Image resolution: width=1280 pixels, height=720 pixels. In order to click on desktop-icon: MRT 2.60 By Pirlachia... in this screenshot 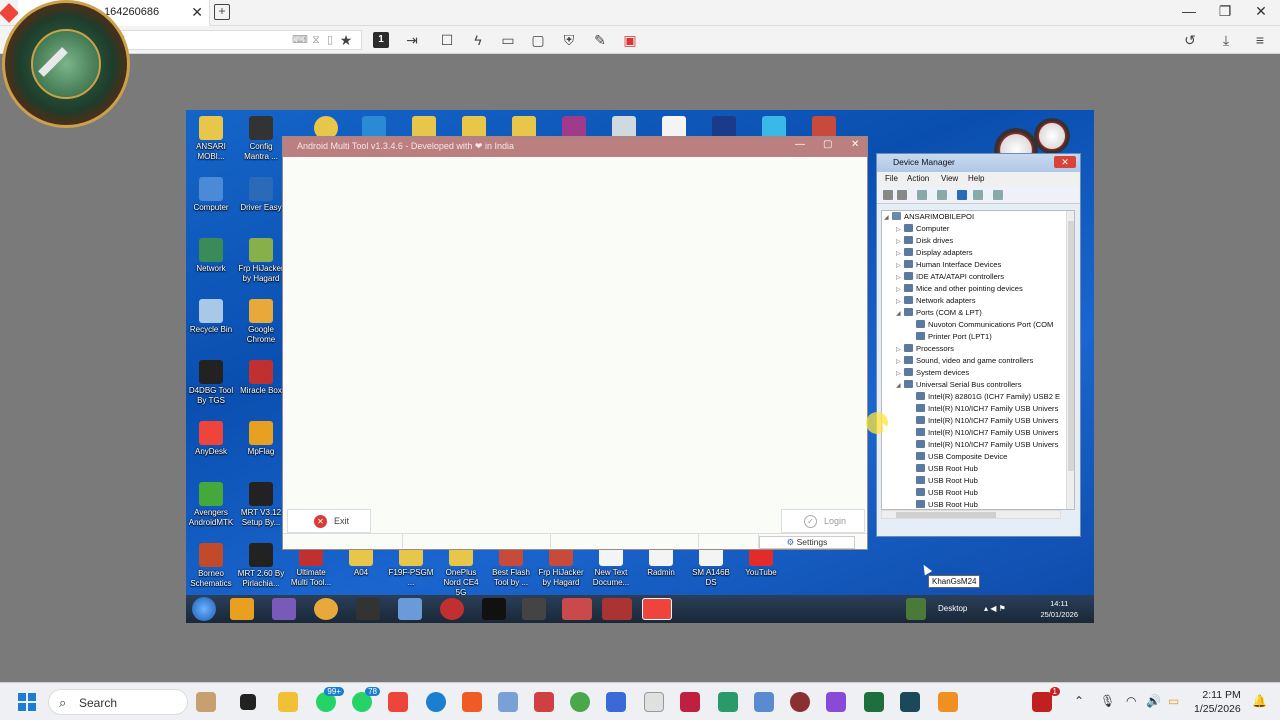, I will do `click(261, 566)`.